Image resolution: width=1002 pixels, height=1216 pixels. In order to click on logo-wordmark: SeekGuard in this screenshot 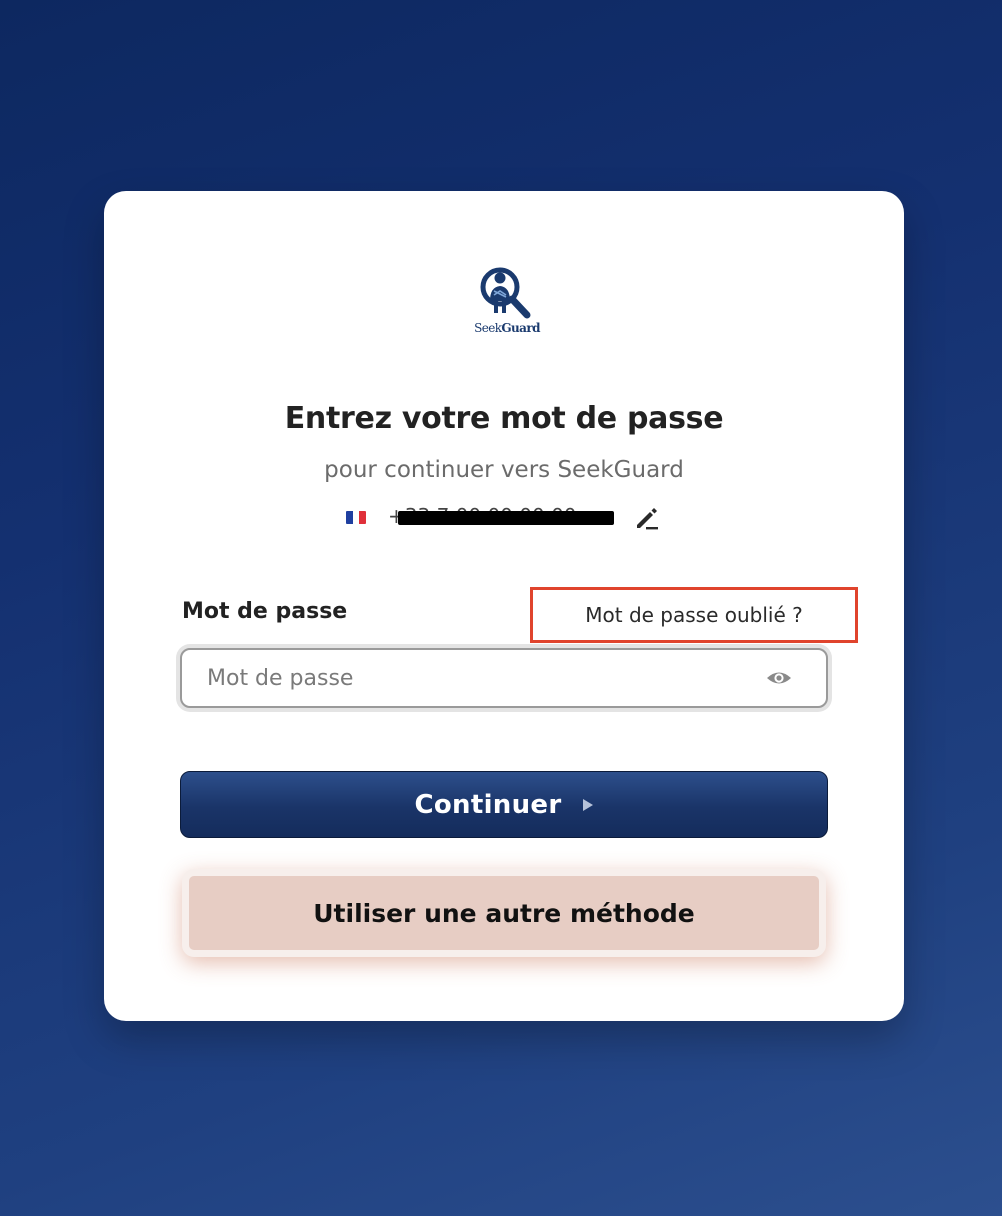, I will do `click(507, 328)`.